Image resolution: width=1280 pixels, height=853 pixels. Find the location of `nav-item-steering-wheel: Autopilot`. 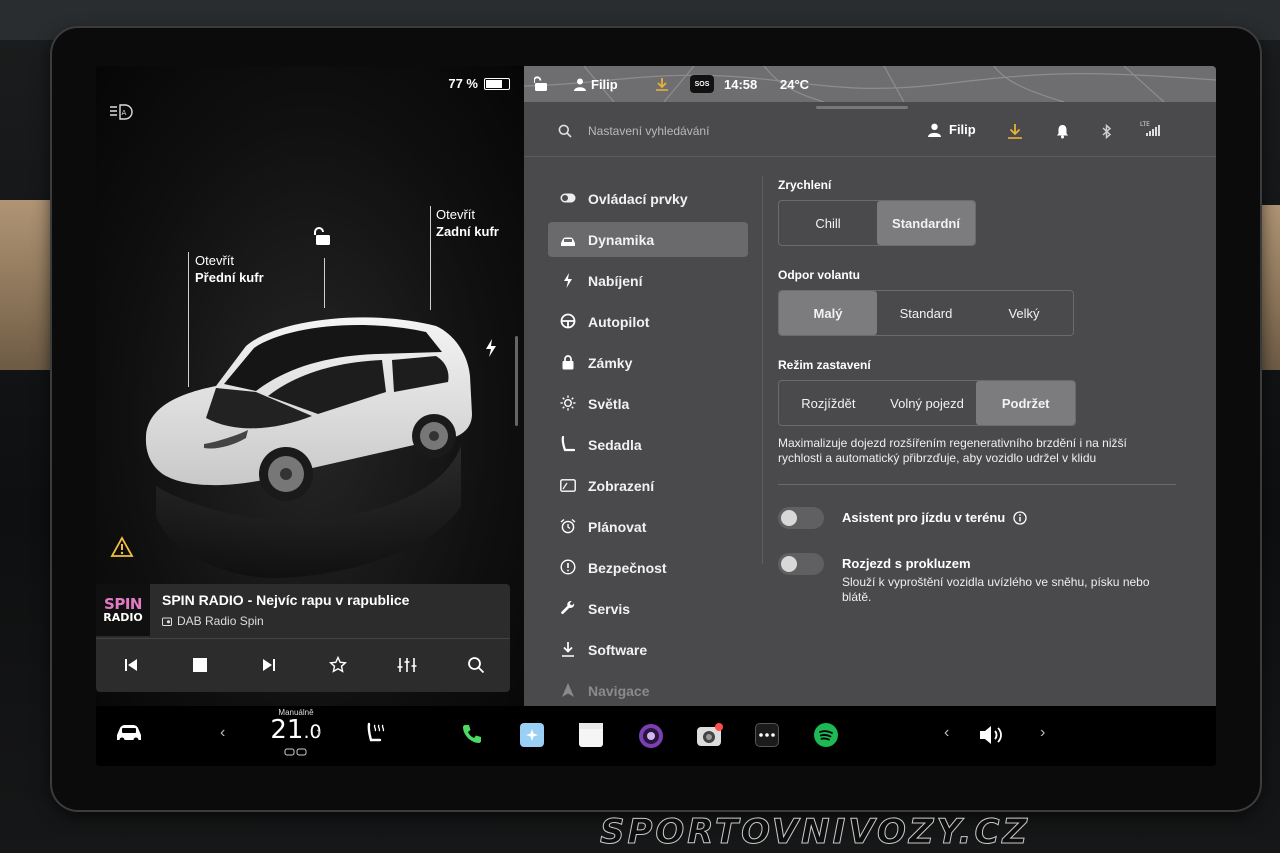

nav-item-steering-wheel: Autopilot is located at coordinates (648, 321).